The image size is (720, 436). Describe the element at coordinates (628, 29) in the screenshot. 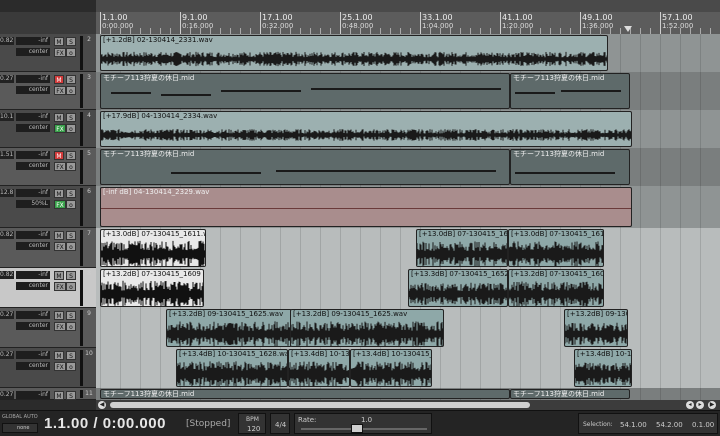

I see `edit-cursor-marker` at that location.